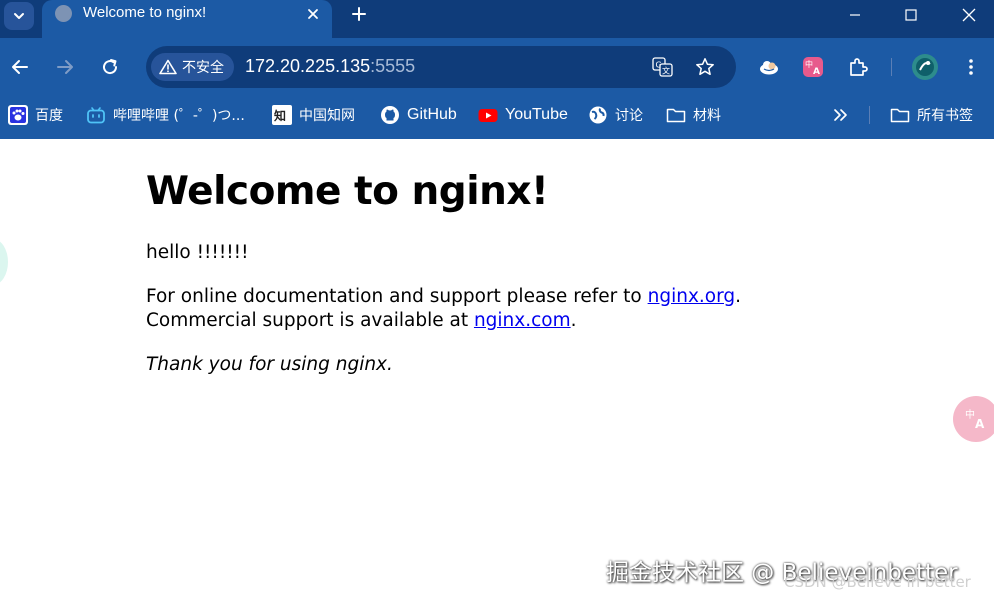 This screenshot has height=600, width=994. What do you see at coordinates (310, 320) in the screenshot?
I see `commercial-text: Commercial support is available at` at bounding box center [310, 320].